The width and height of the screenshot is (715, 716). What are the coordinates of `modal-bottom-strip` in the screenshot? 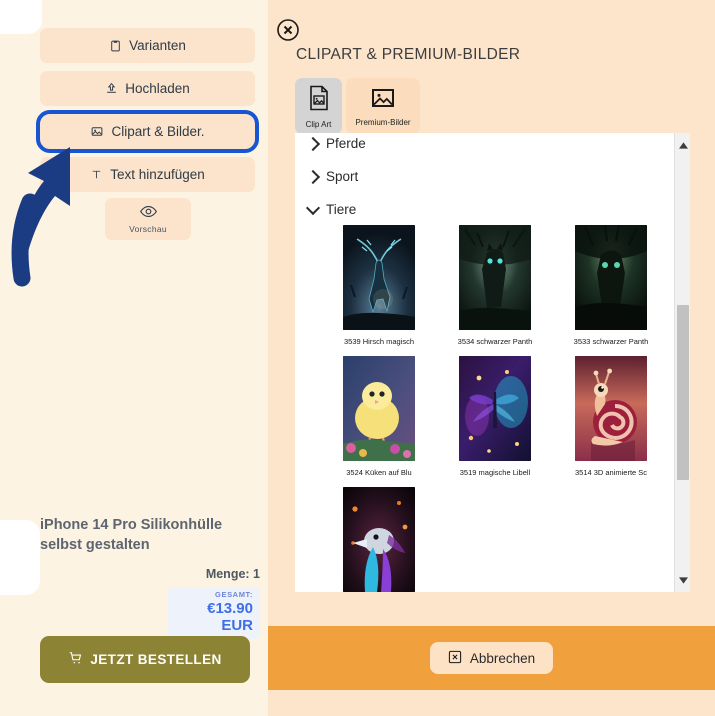 It's located at (491, 703).